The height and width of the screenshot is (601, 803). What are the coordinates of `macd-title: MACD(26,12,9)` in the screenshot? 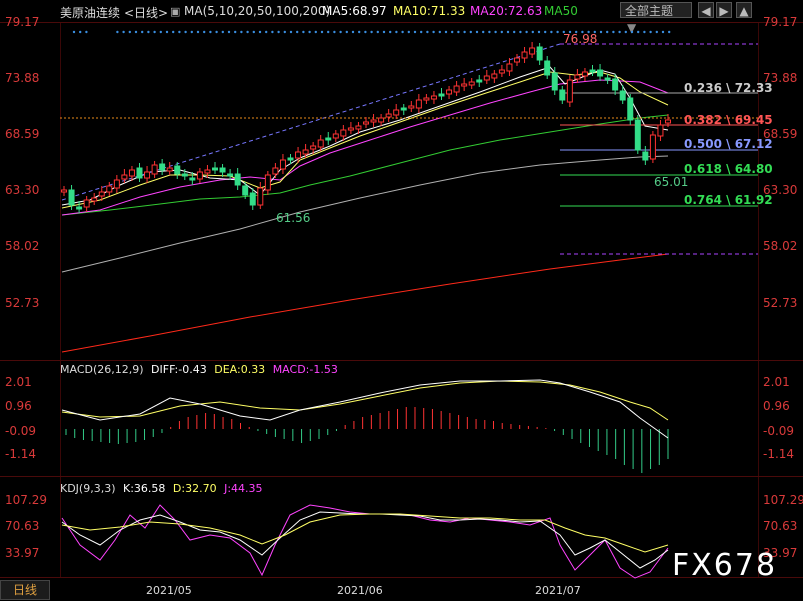 It's located at (102, 369).